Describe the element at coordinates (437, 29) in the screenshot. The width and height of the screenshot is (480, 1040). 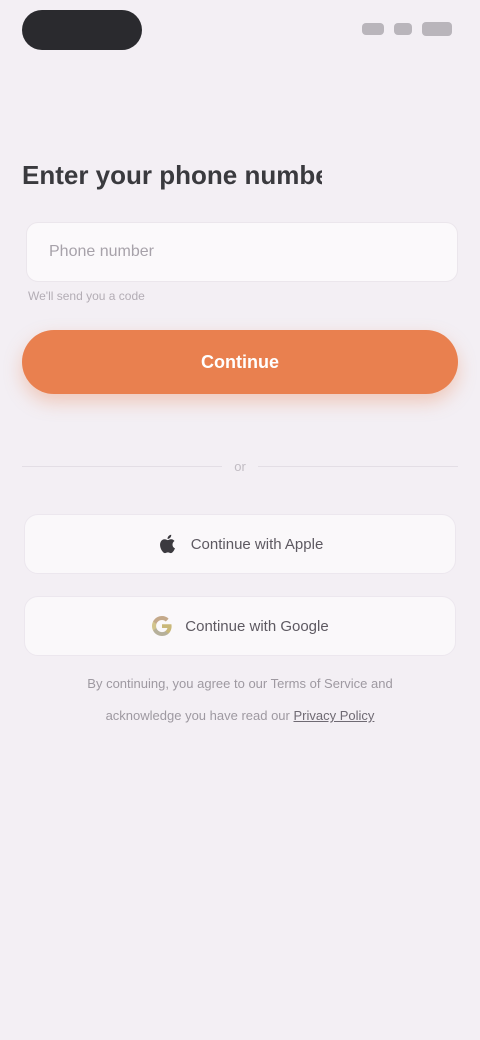
I see `battery-icon` at that location.